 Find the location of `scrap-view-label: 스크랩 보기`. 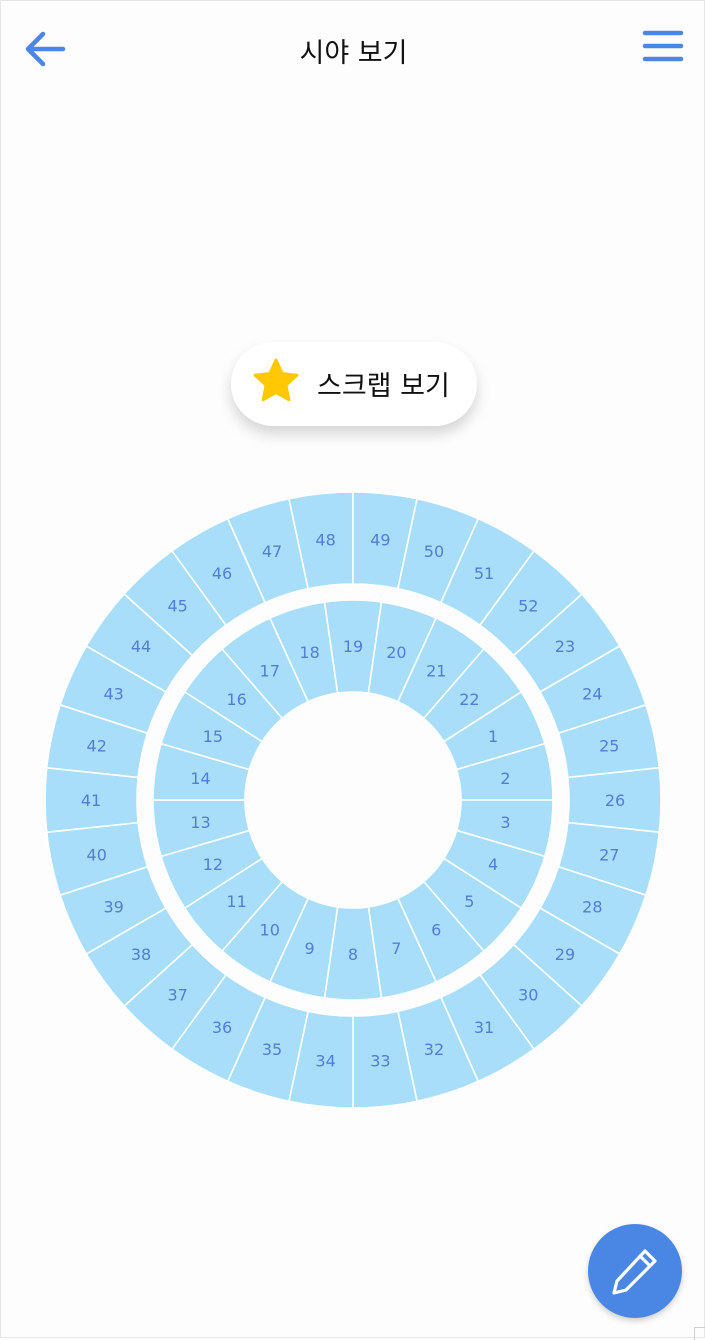

scrap-view-label: 스크랩 보기 is located at coordinates (383, 386).